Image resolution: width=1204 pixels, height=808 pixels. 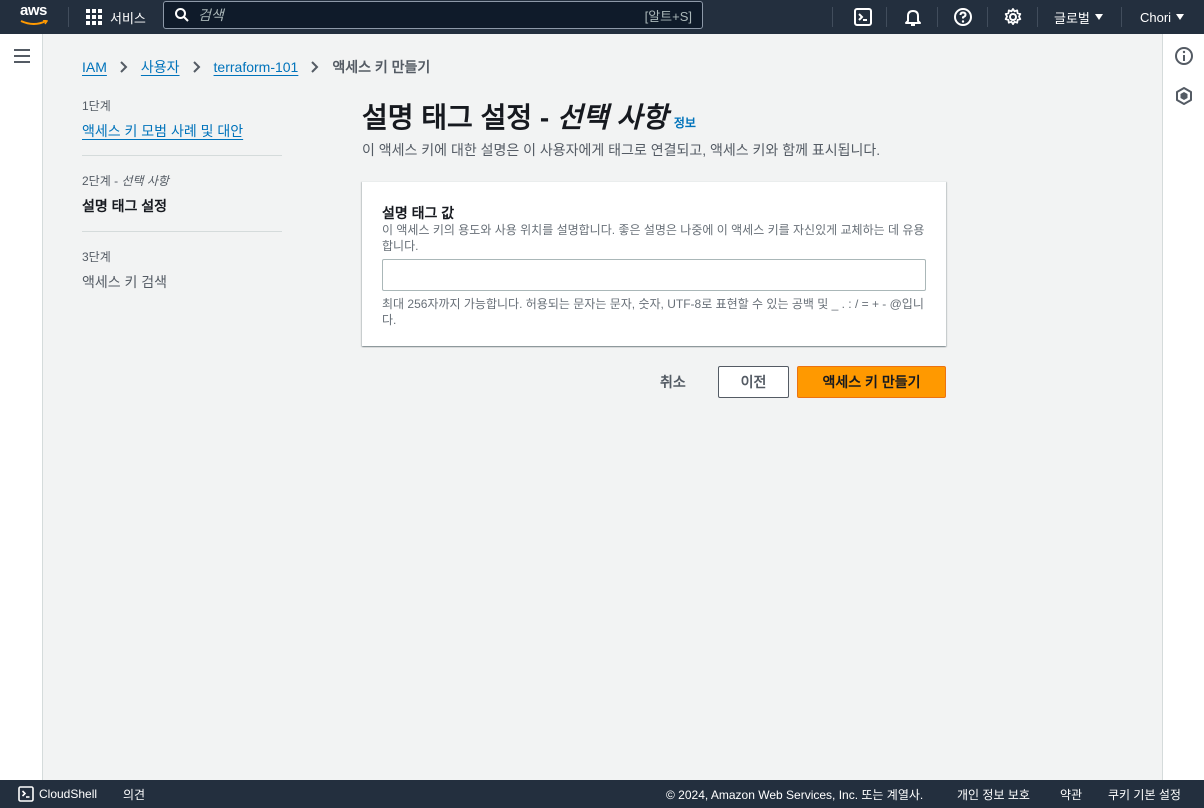 I want to click on aws-smile-icon, so click(x=34, y=22).